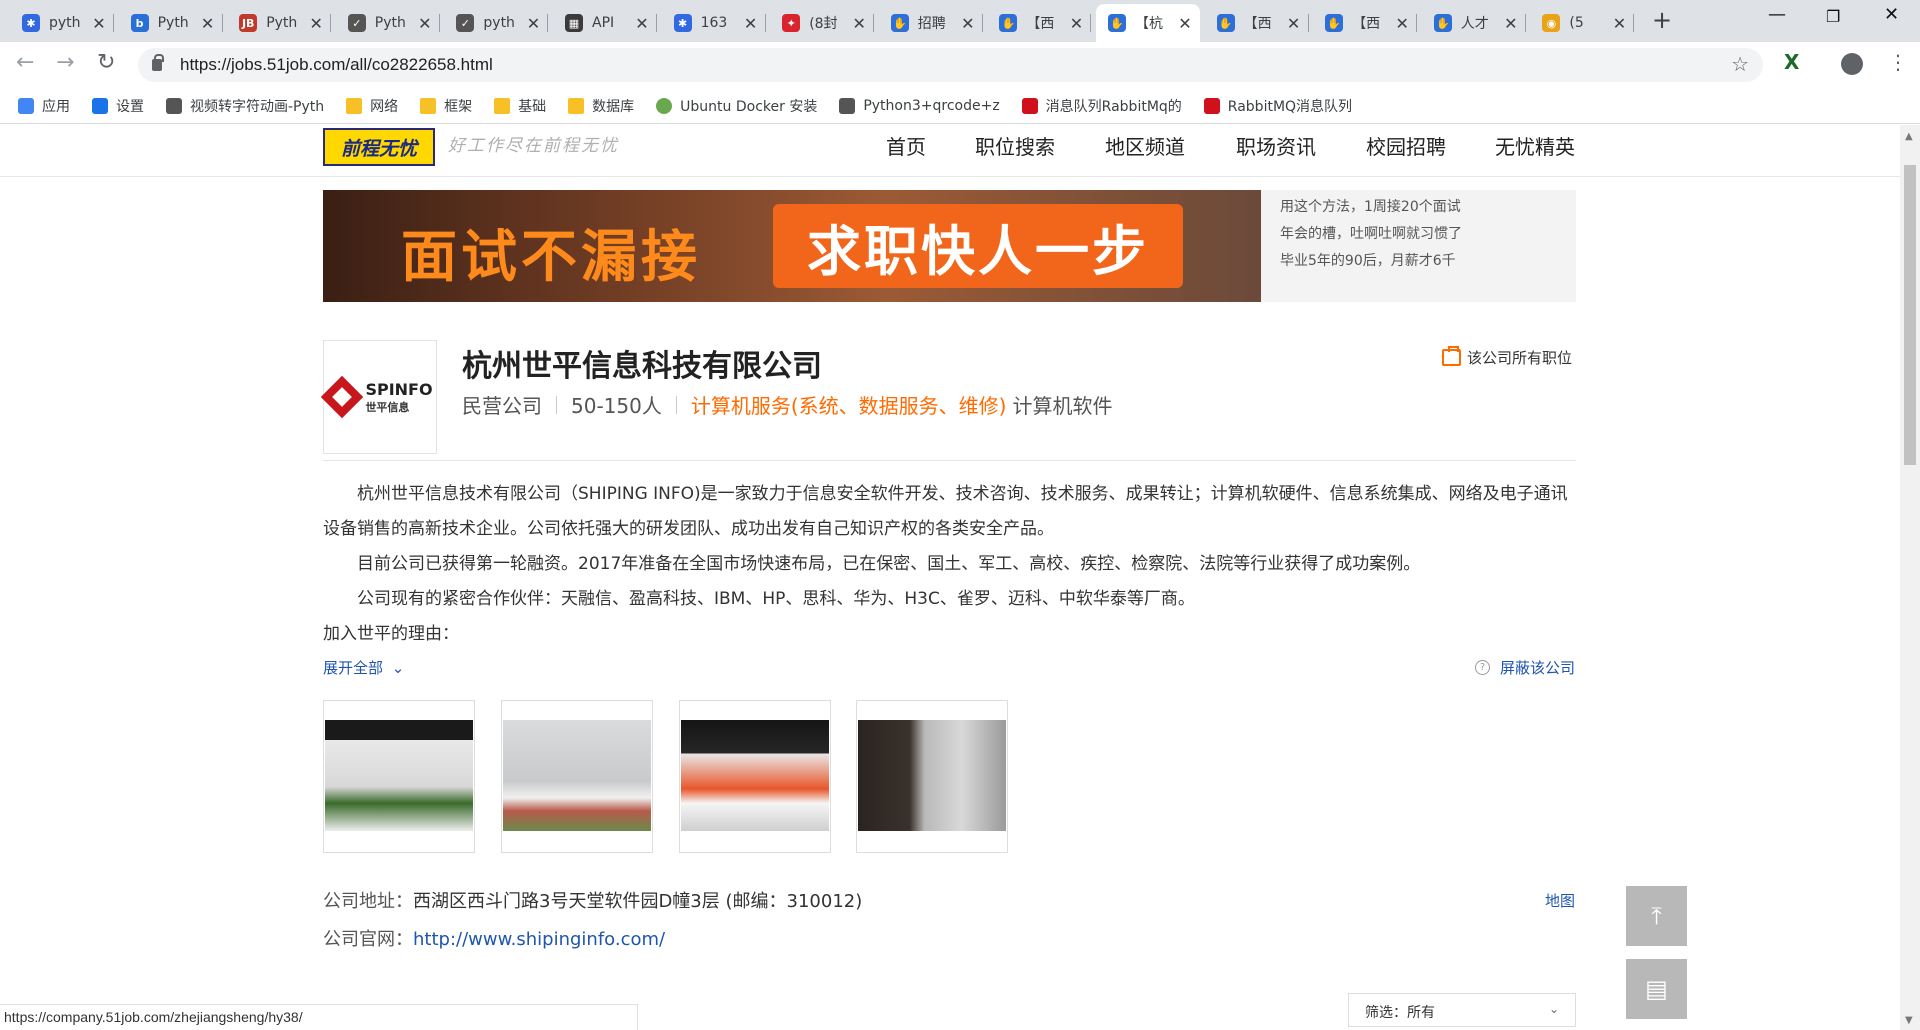 The image size is (1920, 1030). I want to click on scrollbar-thumb, so click(1910, 315).